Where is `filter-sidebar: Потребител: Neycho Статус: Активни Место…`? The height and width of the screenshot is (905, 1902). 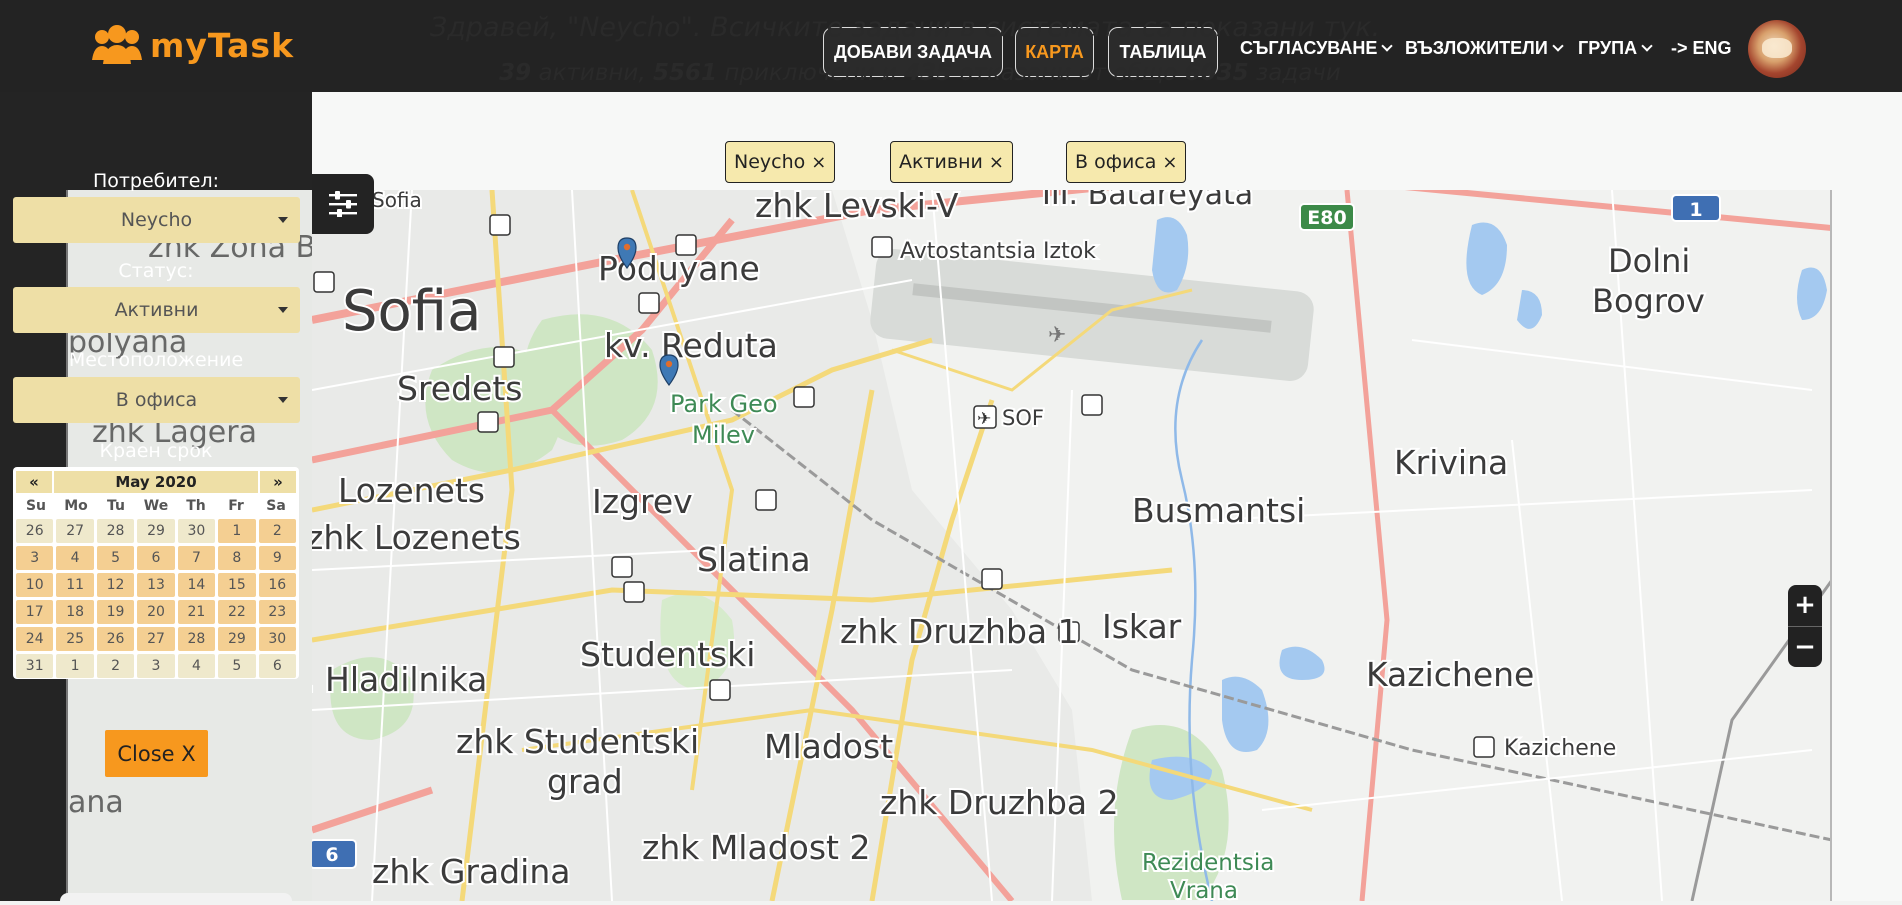 filter-sidebar: Потребител: Neycho Статус: Активни Место… is located at coordinates (156, 530).